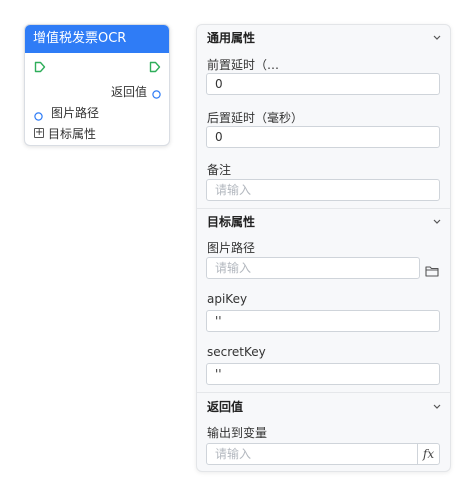  What do you see at coordinates (233, 454) in the screenshot?
I see `output-var-placeholder: 请输入` at bounding box center [233, 454].